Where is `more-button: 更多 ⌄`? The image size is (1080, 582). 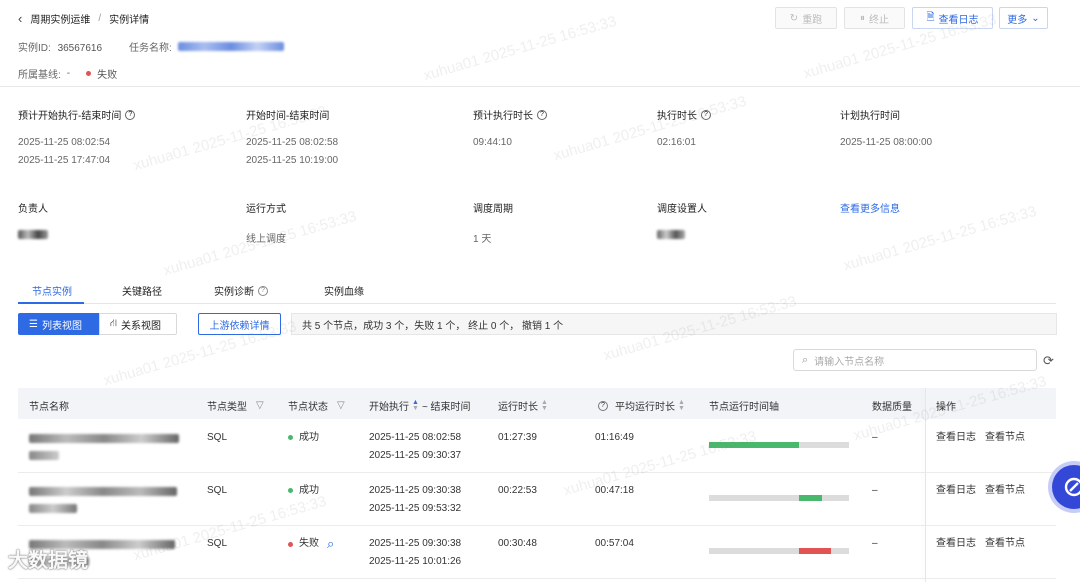 more-button: 更多 ⌄ is located at coordinates (1023, 18).